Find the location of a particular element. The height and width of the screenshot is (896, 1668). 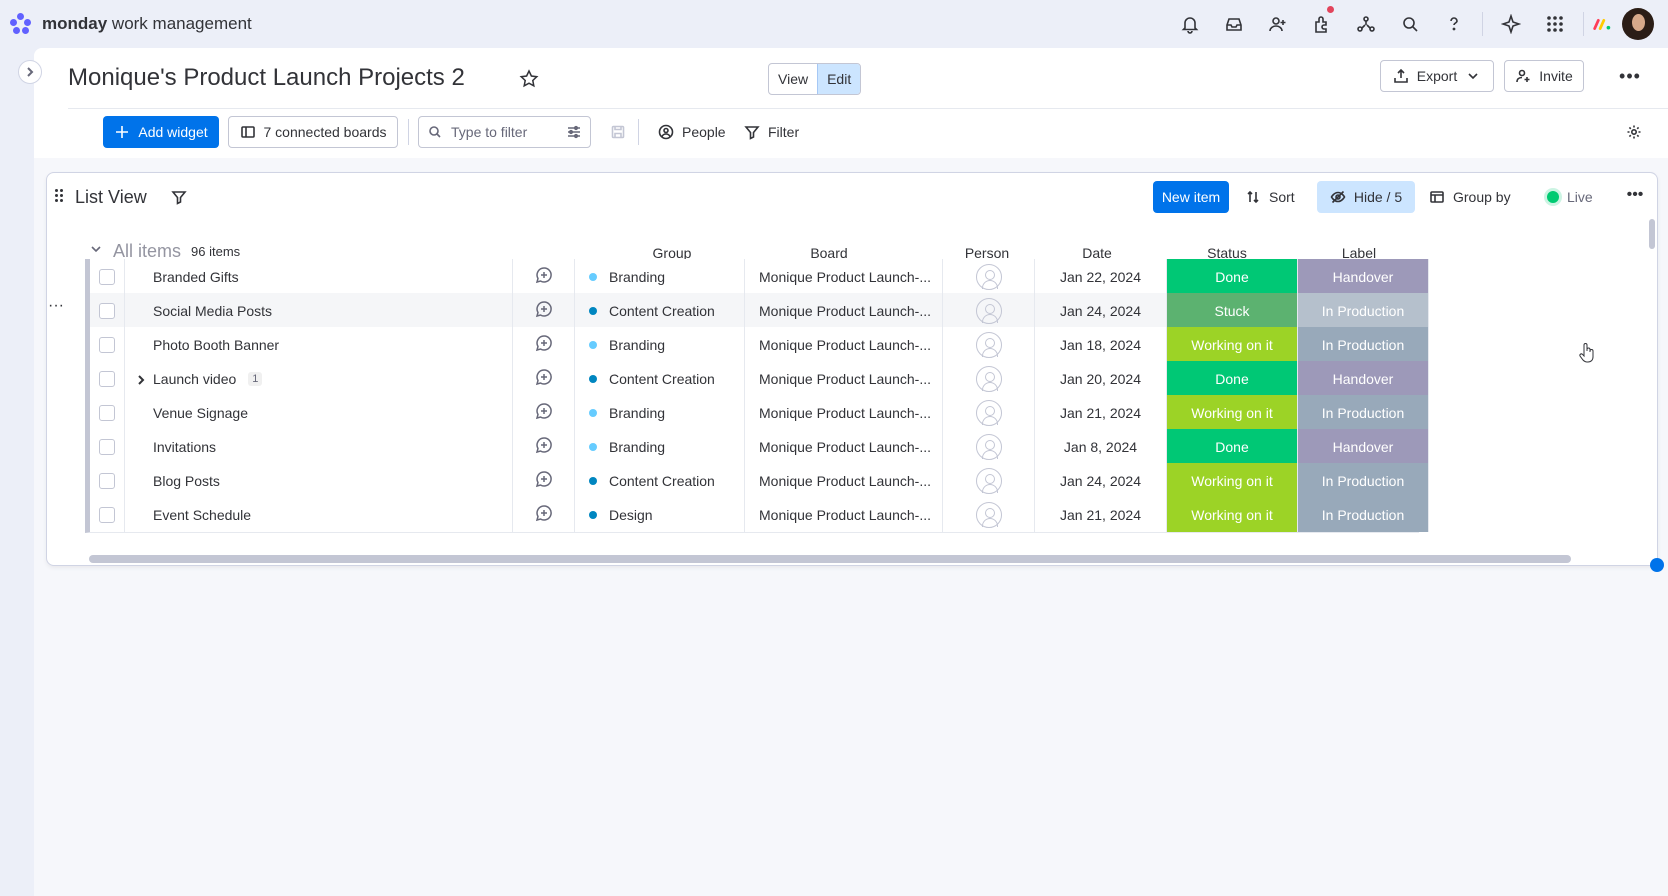

settings-gear-icon is located at coordinates (1634, 132).